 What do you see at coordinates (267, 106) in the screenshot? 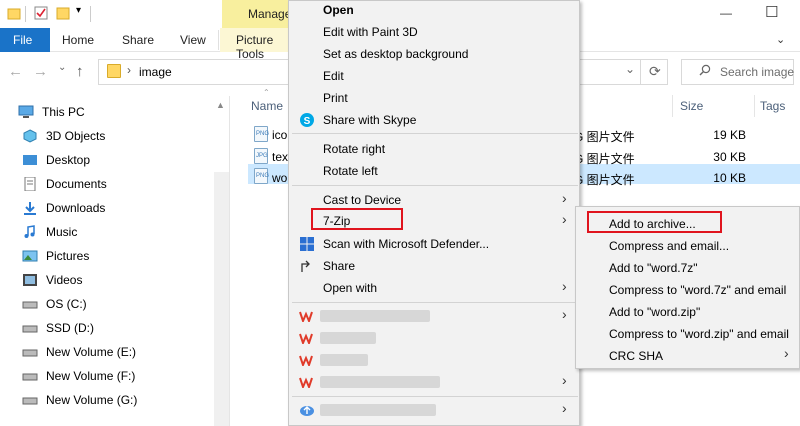
I see `column-header-name: Name` at bounding box center [267, 106].